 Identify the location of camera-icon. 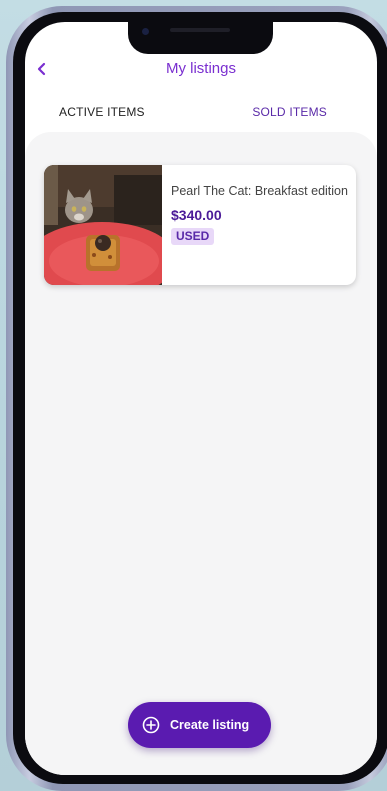
(145, 31).